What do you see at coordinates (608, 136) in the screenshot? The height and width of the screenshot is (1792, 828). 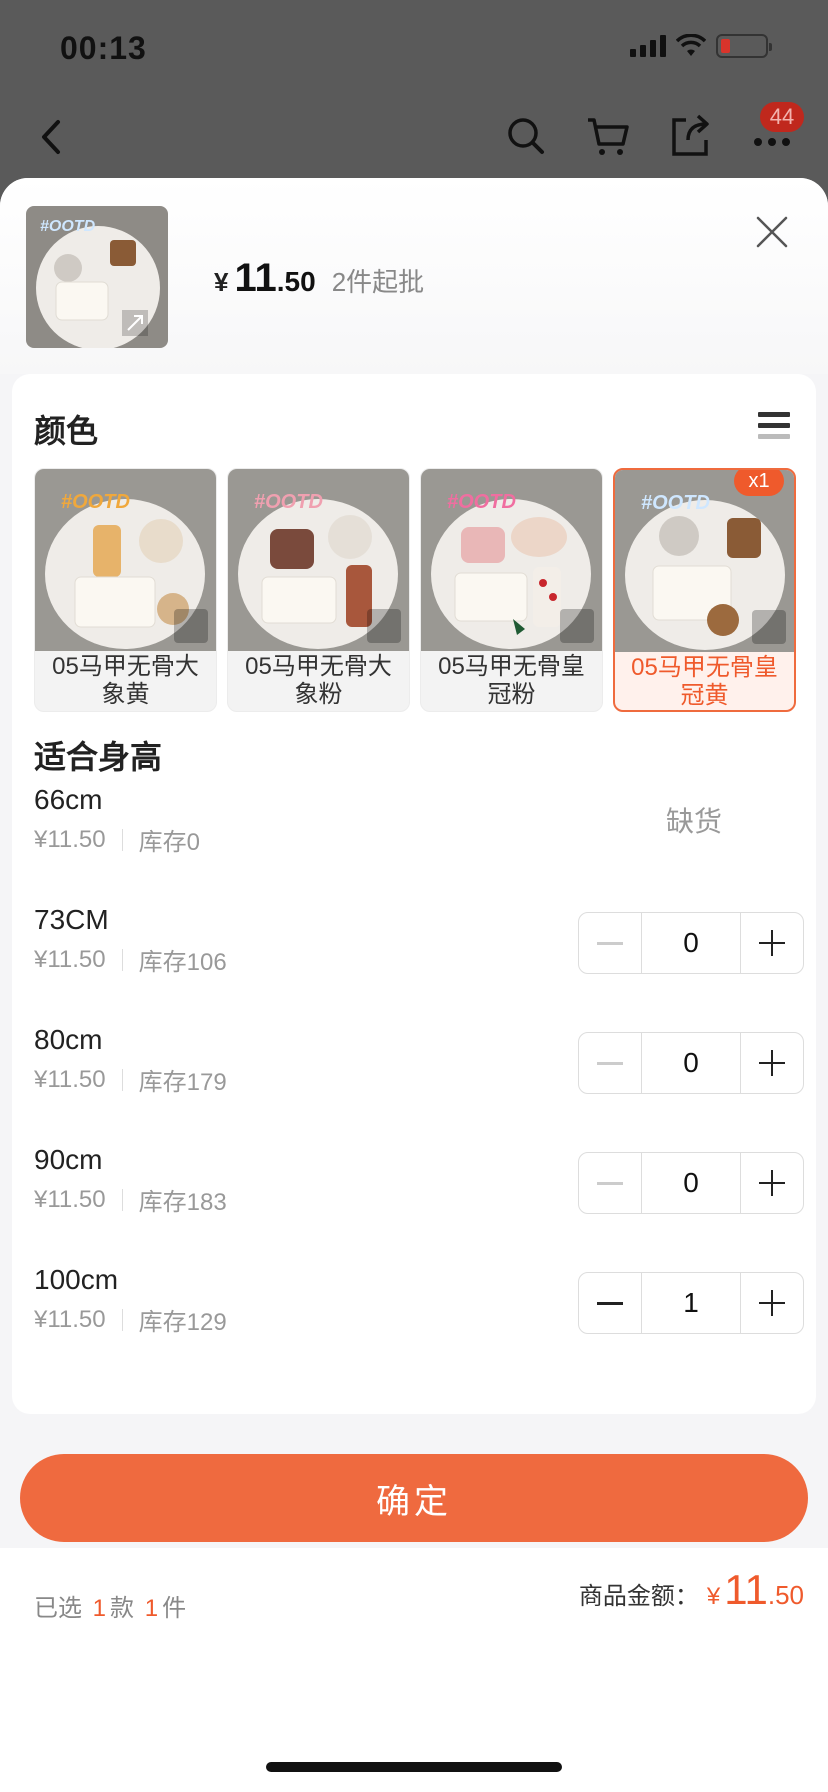 I see `cart-icon` at bounding box center [608, 136].